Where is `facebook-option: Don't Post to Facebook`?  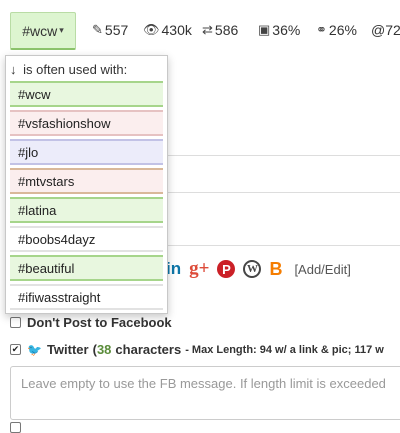 facebook-option: Don't Post to Facebook is located at coordinates (91, 322).